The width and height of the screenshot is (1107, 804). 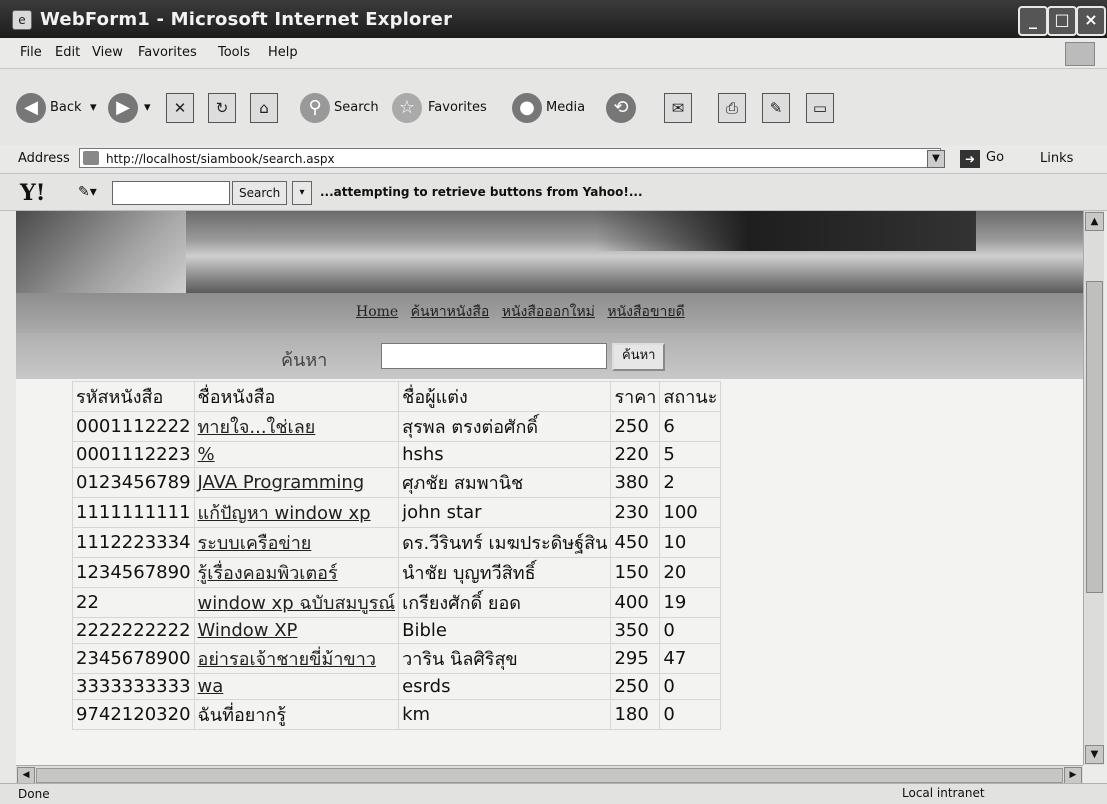 I want to click on banner-image-left, so click(x=101, y=252).